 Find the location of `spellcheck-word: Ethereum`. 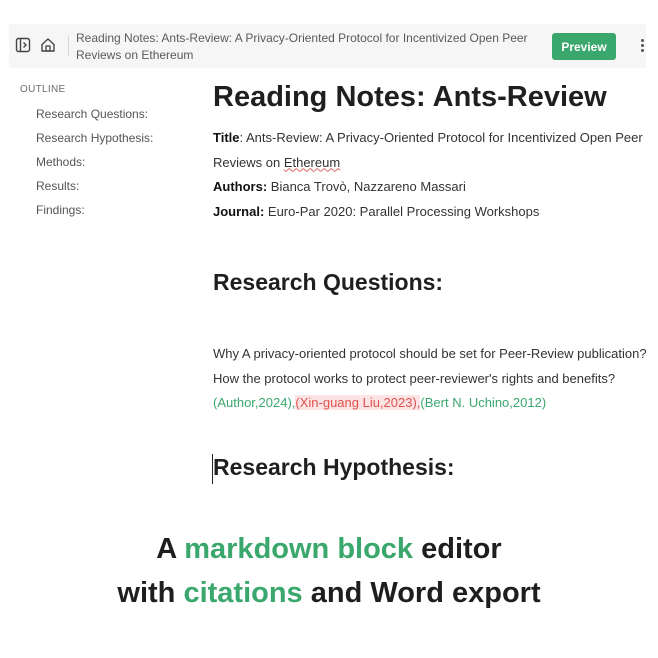

spellcheck-word: Ethereum is located at coordinates (312, 162).